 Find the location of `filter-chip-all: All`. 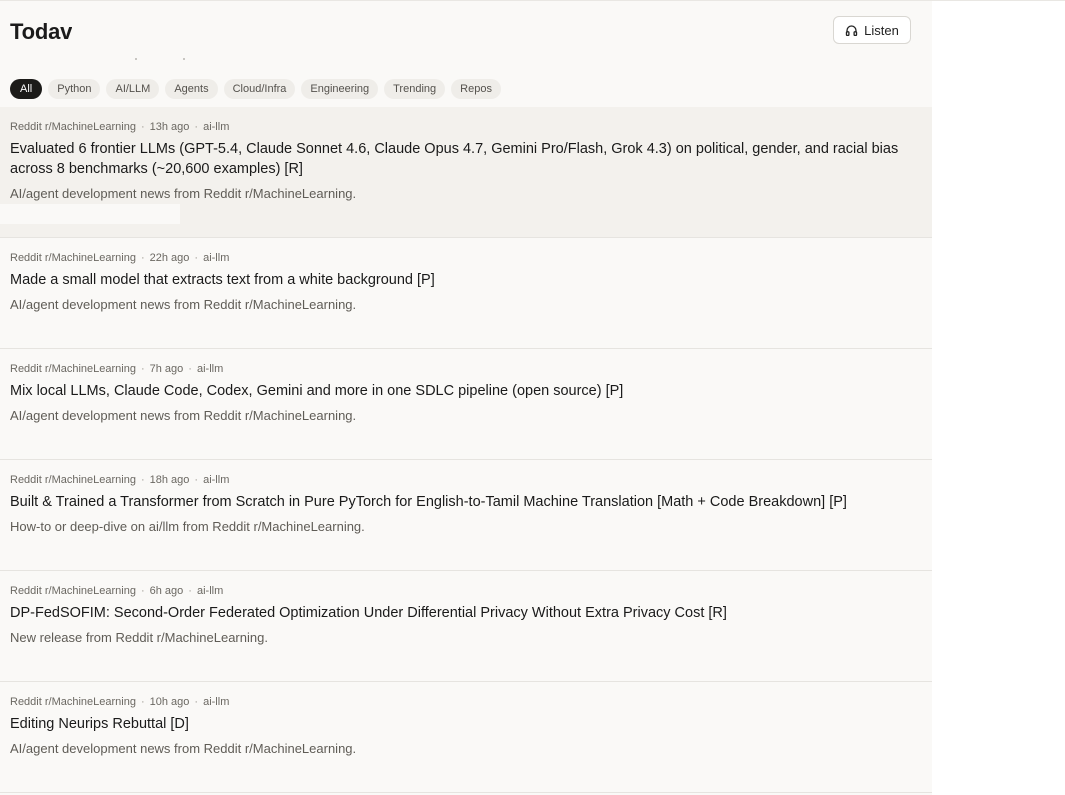

filter-chip-all: All is located at coordinates (26, 89).